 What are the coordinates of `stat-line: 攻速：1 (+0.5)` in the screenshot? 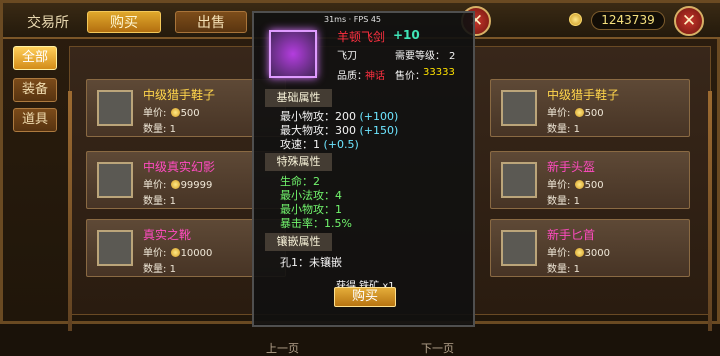 It's located at (319, 144).